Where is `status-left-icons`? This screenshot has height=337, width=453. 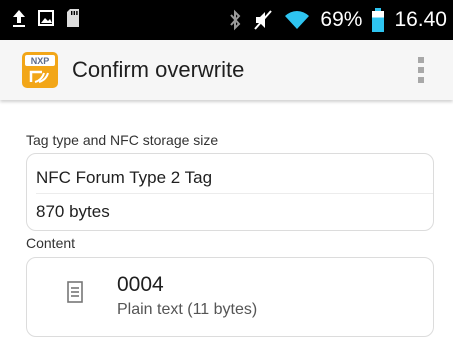
status-left-icons is located at coordinates (46, 18).